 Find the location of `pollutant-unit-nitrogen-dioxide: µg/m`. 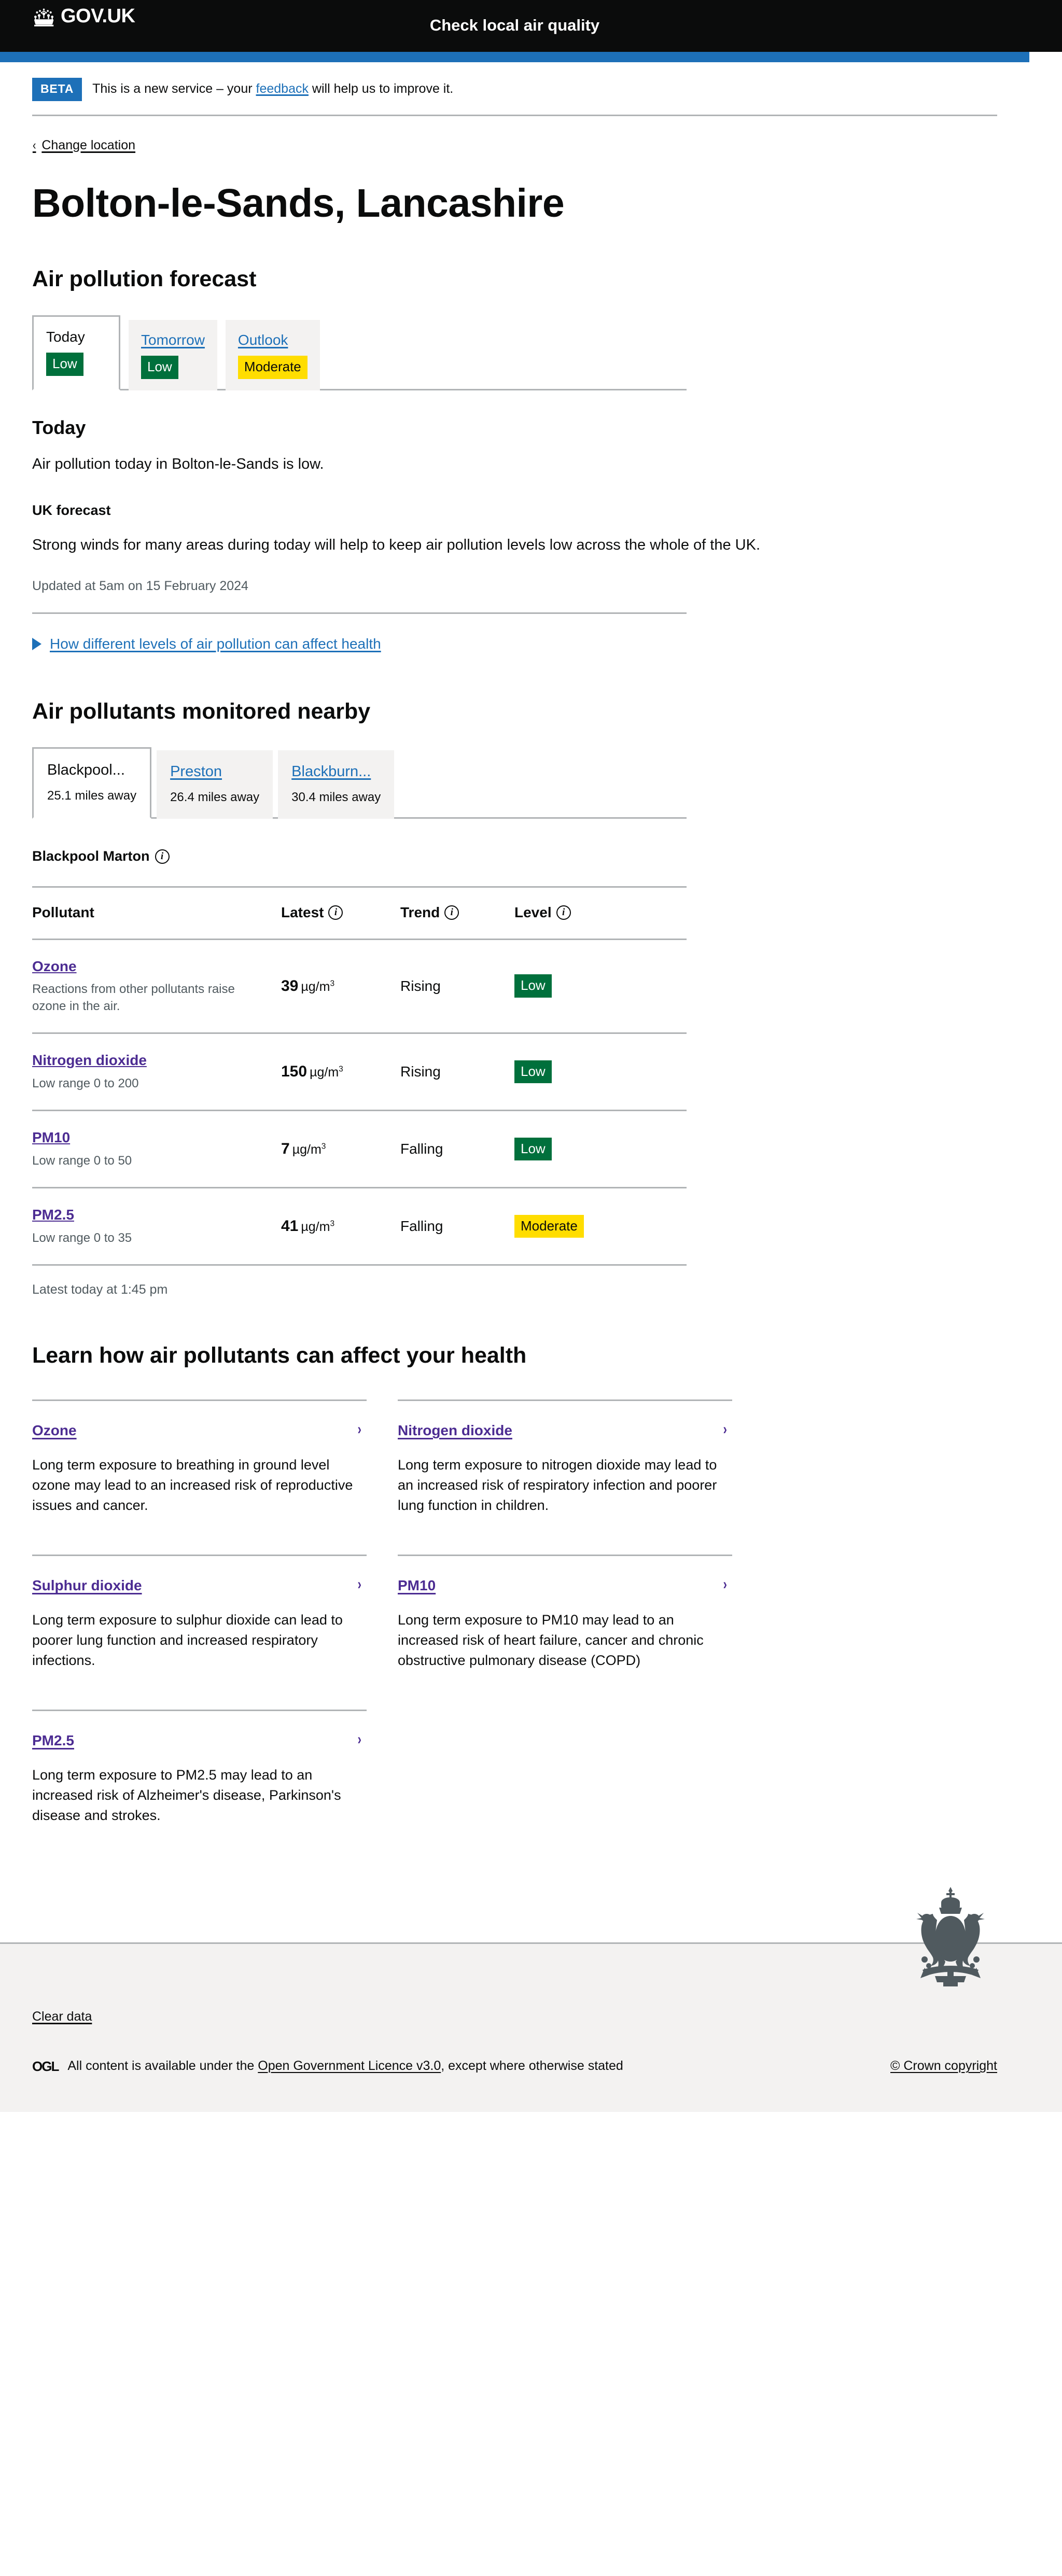

pollutant-unit-nitrogen-dioxide: µg/m is located at coordinates (324, 1072).